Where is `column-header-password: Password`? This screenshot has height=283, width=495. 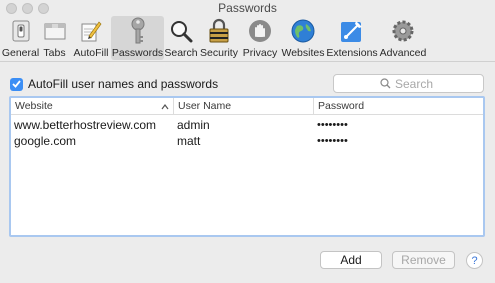 column-header-password: Password is located at coordinates (398, 106).